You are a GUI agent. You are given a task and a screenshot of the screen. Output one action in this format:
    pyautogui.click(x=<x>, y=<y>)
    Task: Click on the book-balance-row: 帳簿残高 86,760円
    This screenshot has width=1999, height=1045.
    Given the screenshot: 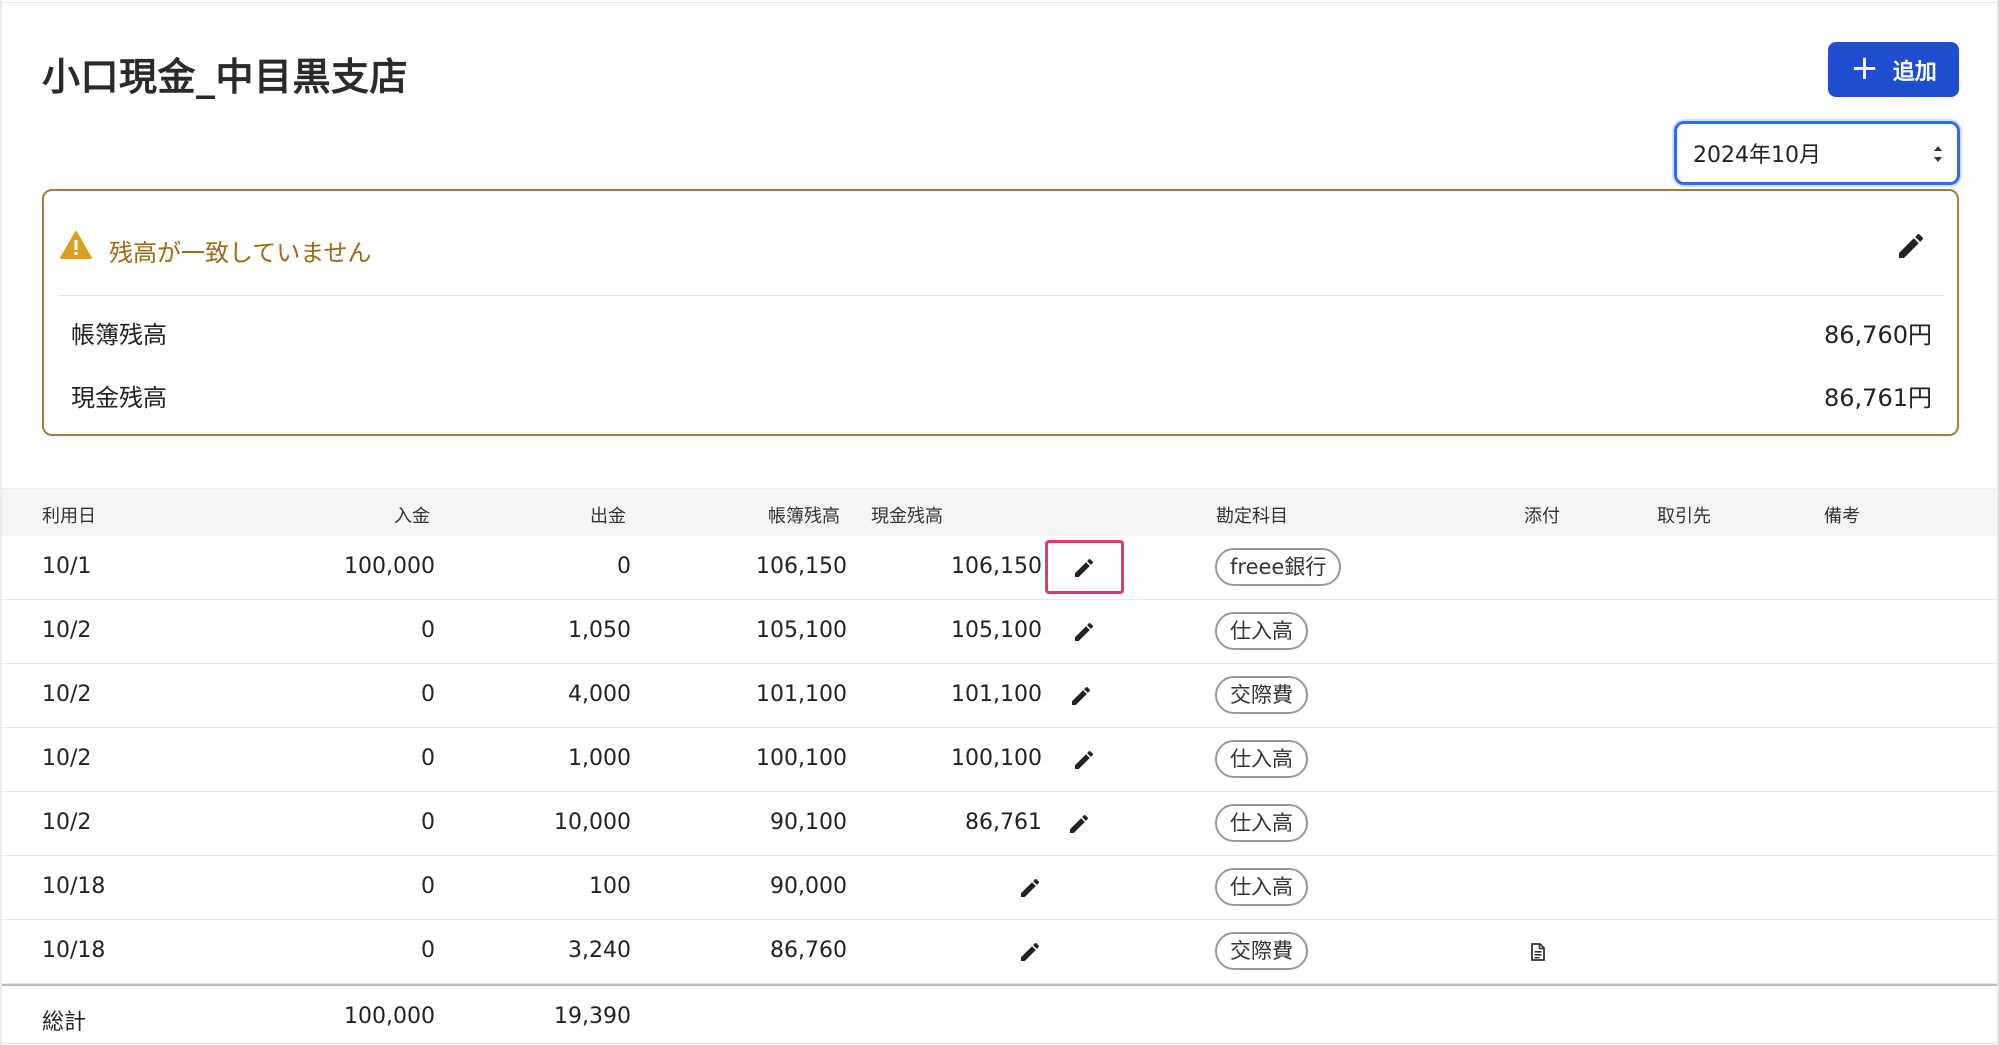 What is the action you would take?
    pyautogui.click(x=1000, y=329)
    